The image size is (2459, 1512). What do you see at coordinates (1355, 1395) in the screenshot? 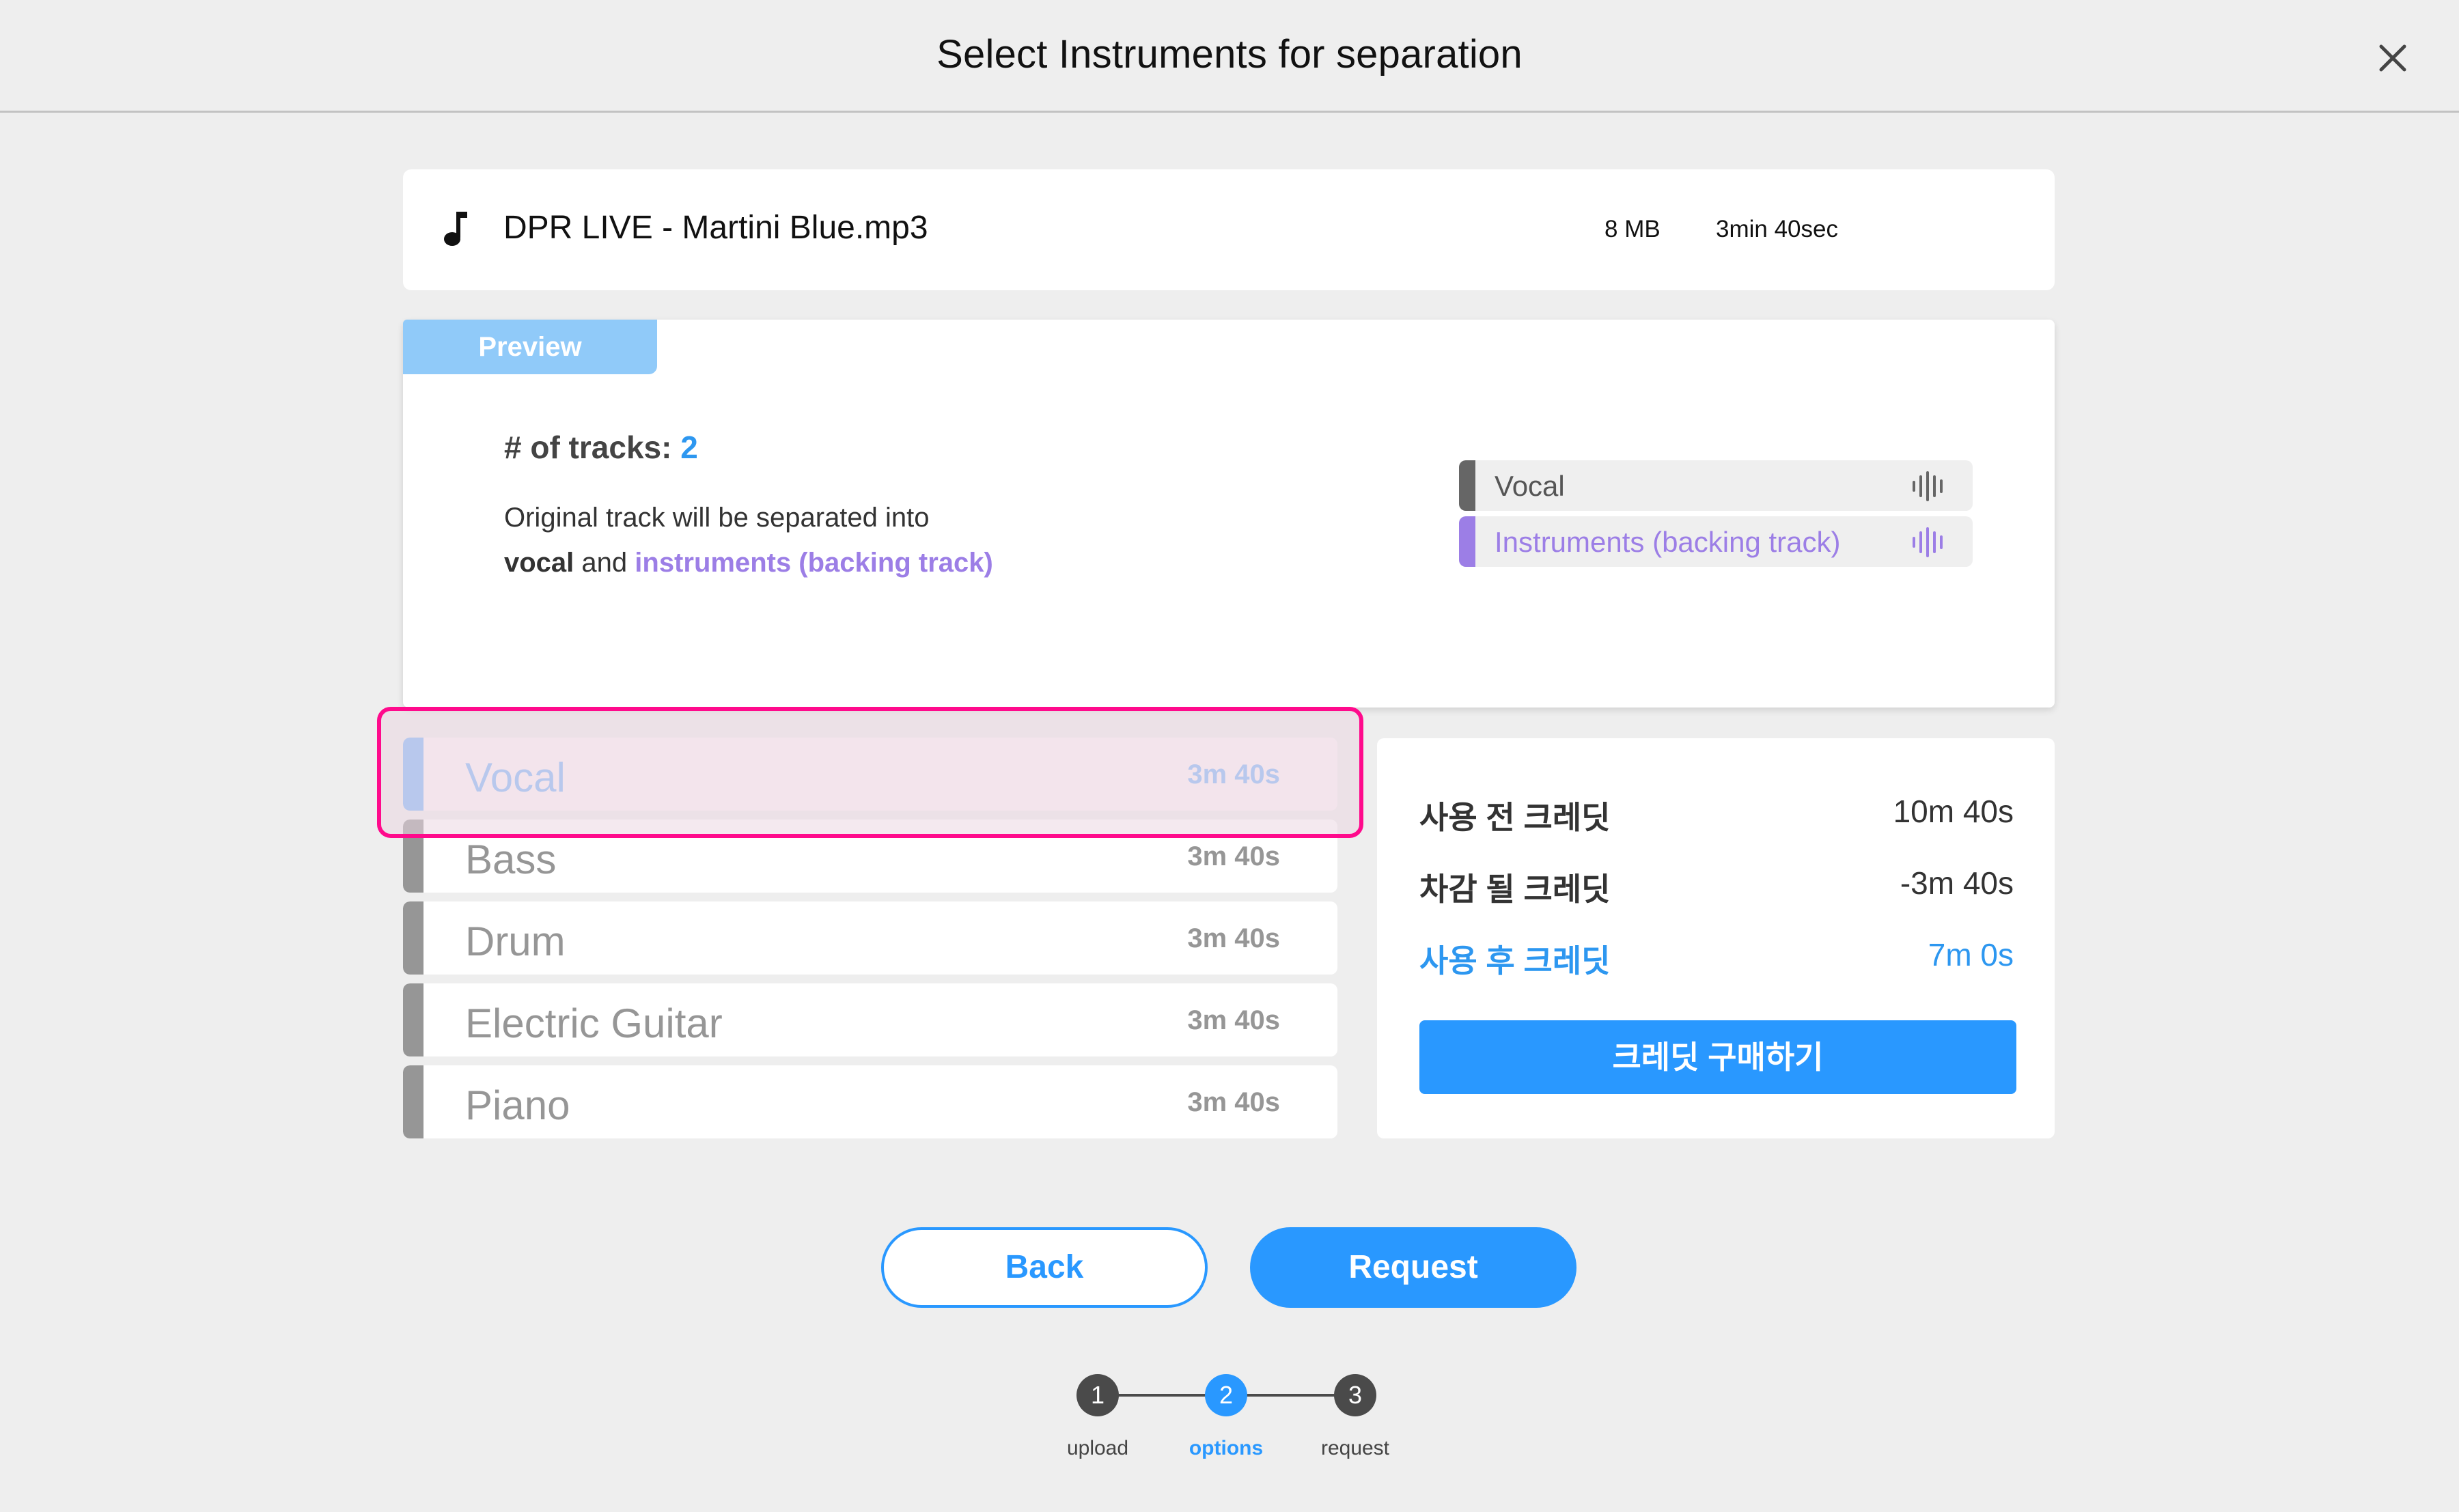
I see `step-3-circle: 3` at bounding box center [1355, 1395].